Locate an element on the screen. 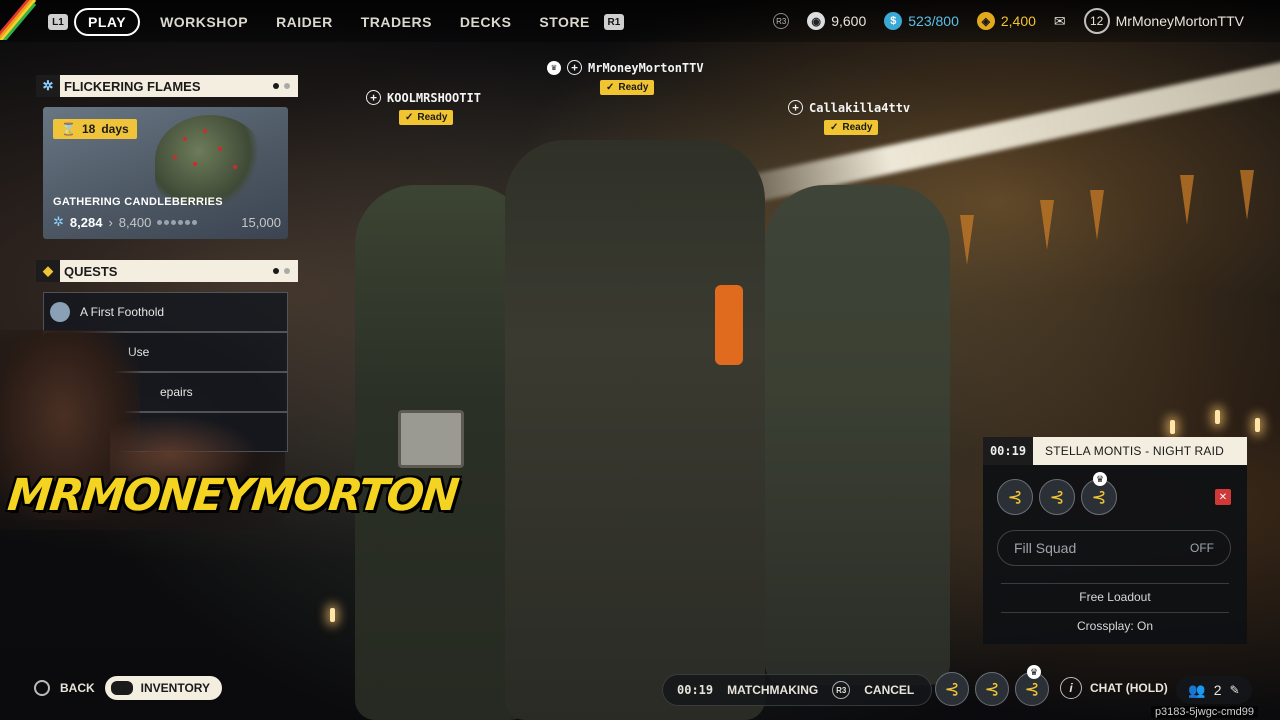 This screenshot has width=1280, height=720. free-loadout-option: Free Loadout is located at coordinates (1115, 593).